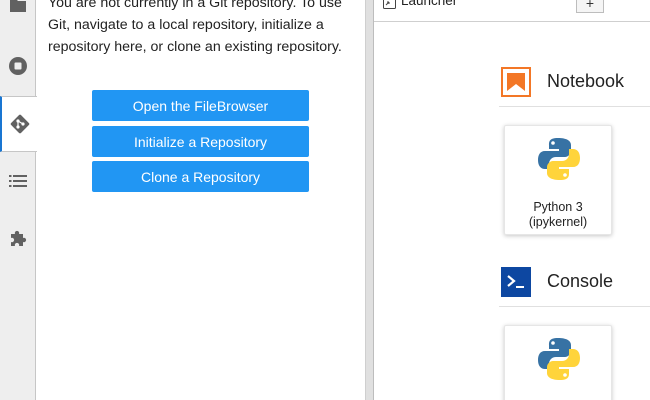 The height and width of the screenshot is (400, 650). What do you see at coordinates (558, 207) in the screenshot?
I see `kernel-name-line1: Python 3` at bounding box center [558, 207].